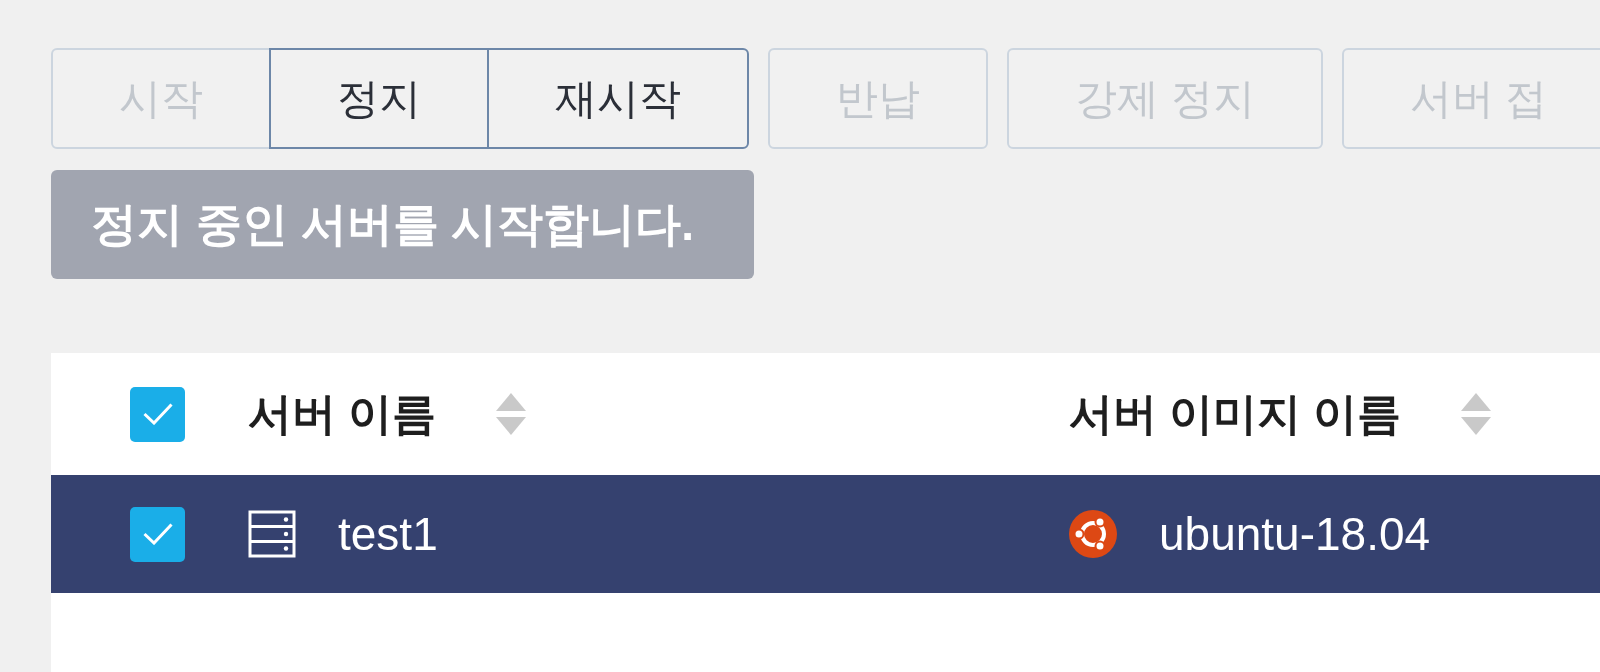 The width and height of the screenshot is (1600, 672). I want to click on row-checkbox, so click(157, 534).